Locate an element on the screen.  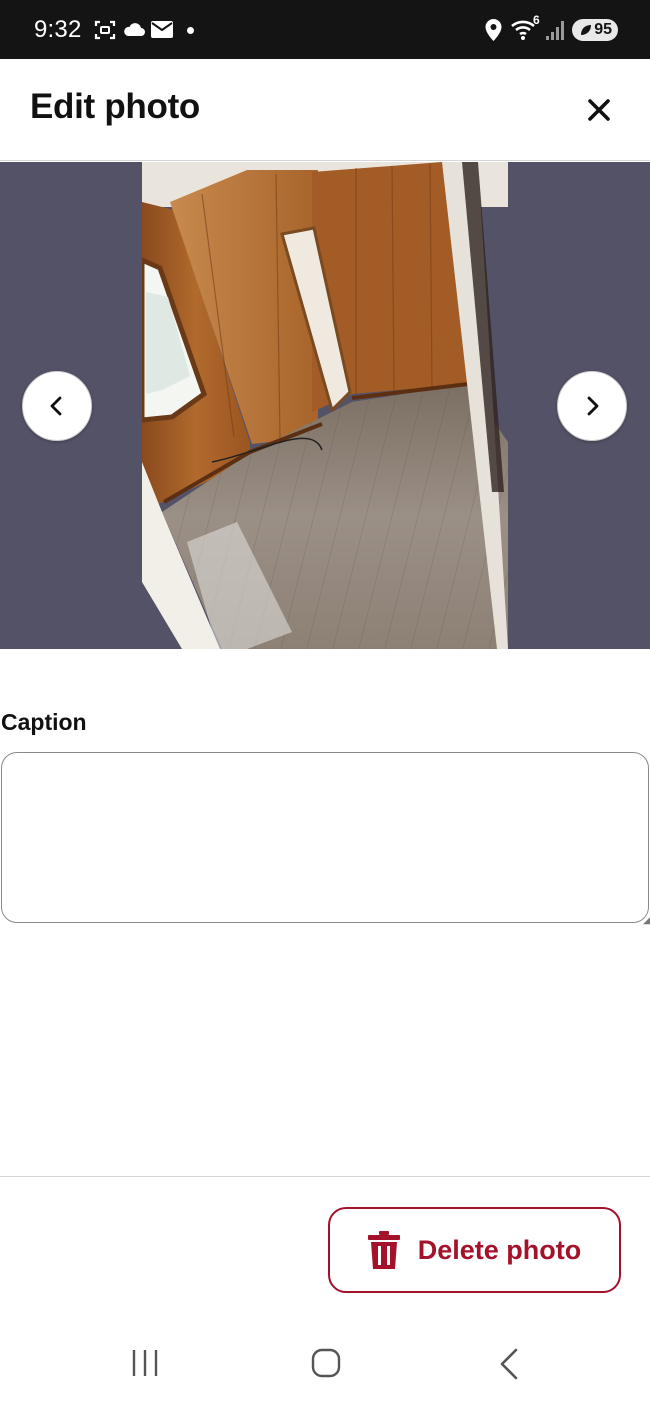
page-title: Edit photo is located at coordinates (115, 106).